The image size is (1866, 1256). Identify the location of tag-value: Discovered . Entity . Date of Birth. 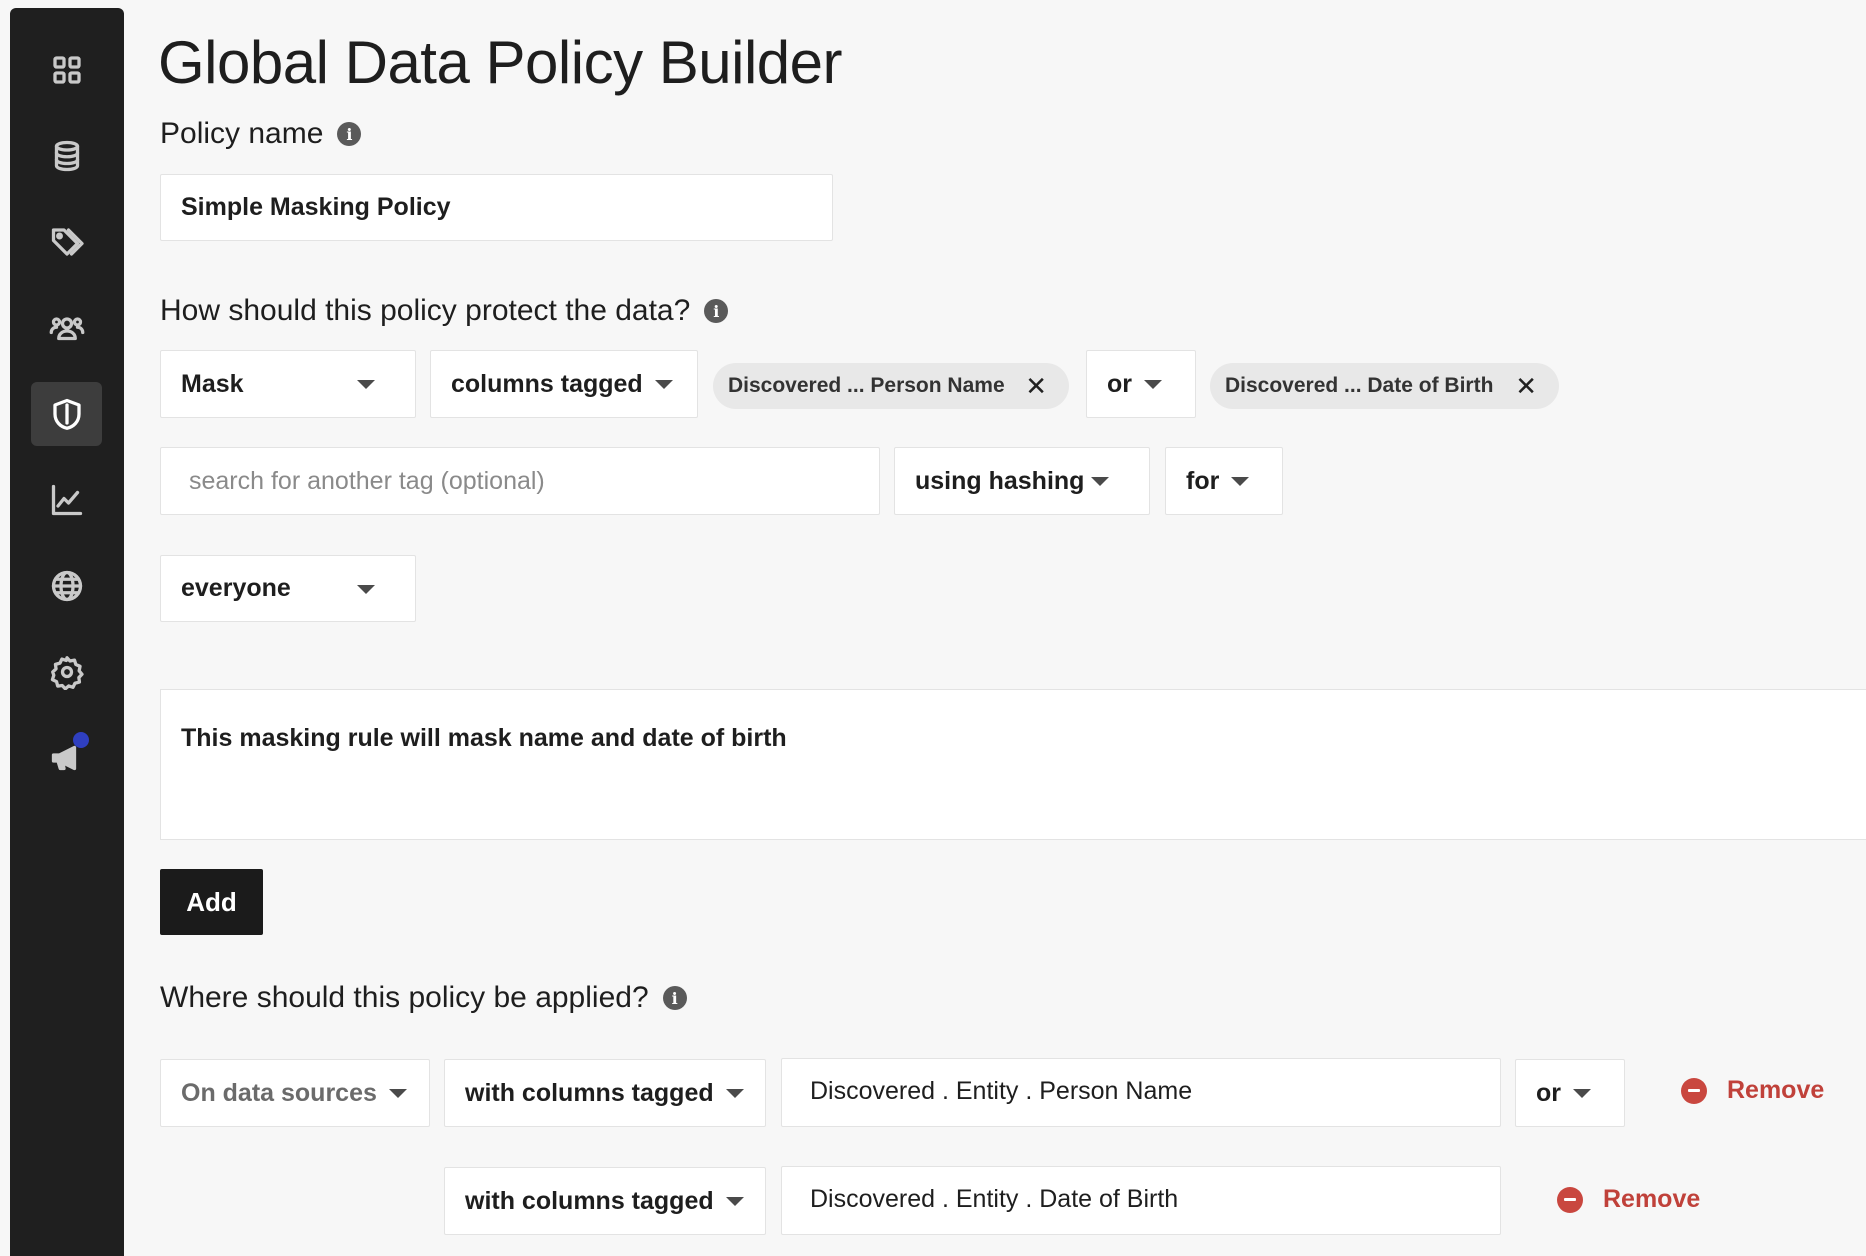
(994, 1199).